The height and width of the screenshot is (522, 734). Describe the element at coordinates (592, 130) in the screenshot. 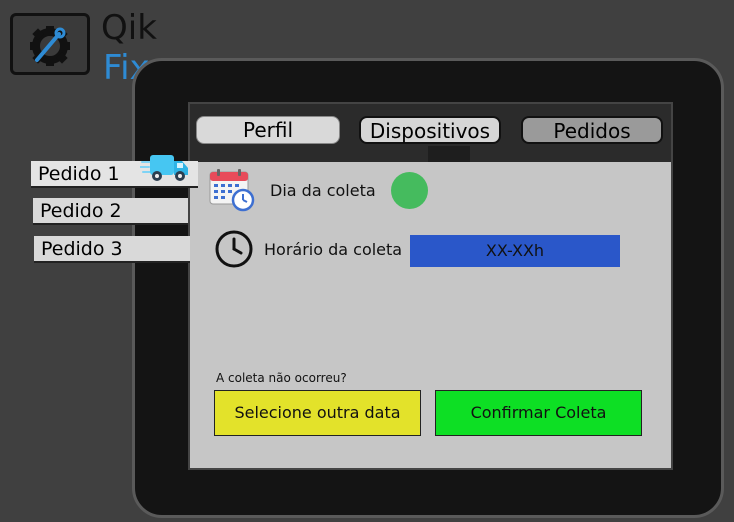

I see `tab-pedidos: Pedidos` at that location.